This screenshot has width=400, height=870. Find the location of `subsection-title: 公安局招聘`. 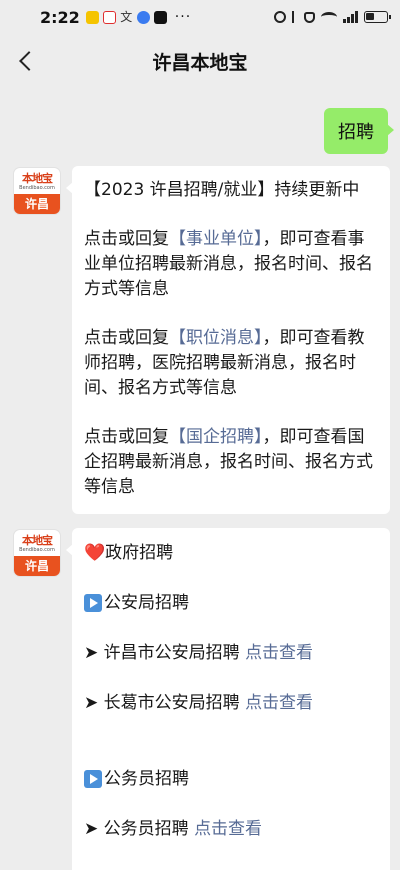

subsection-title: 公安局招聘 is located at coordinates (146, 602).